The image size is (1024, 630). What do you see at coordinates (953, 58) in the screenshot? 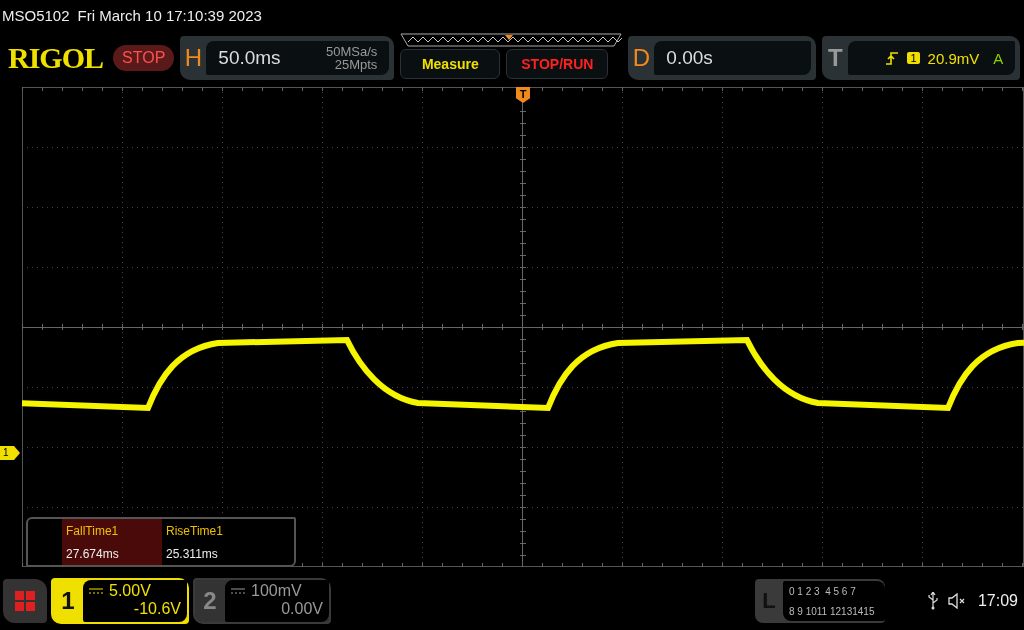
I see `trigger-level: 20.9mV` at bounding box center [953, 58].